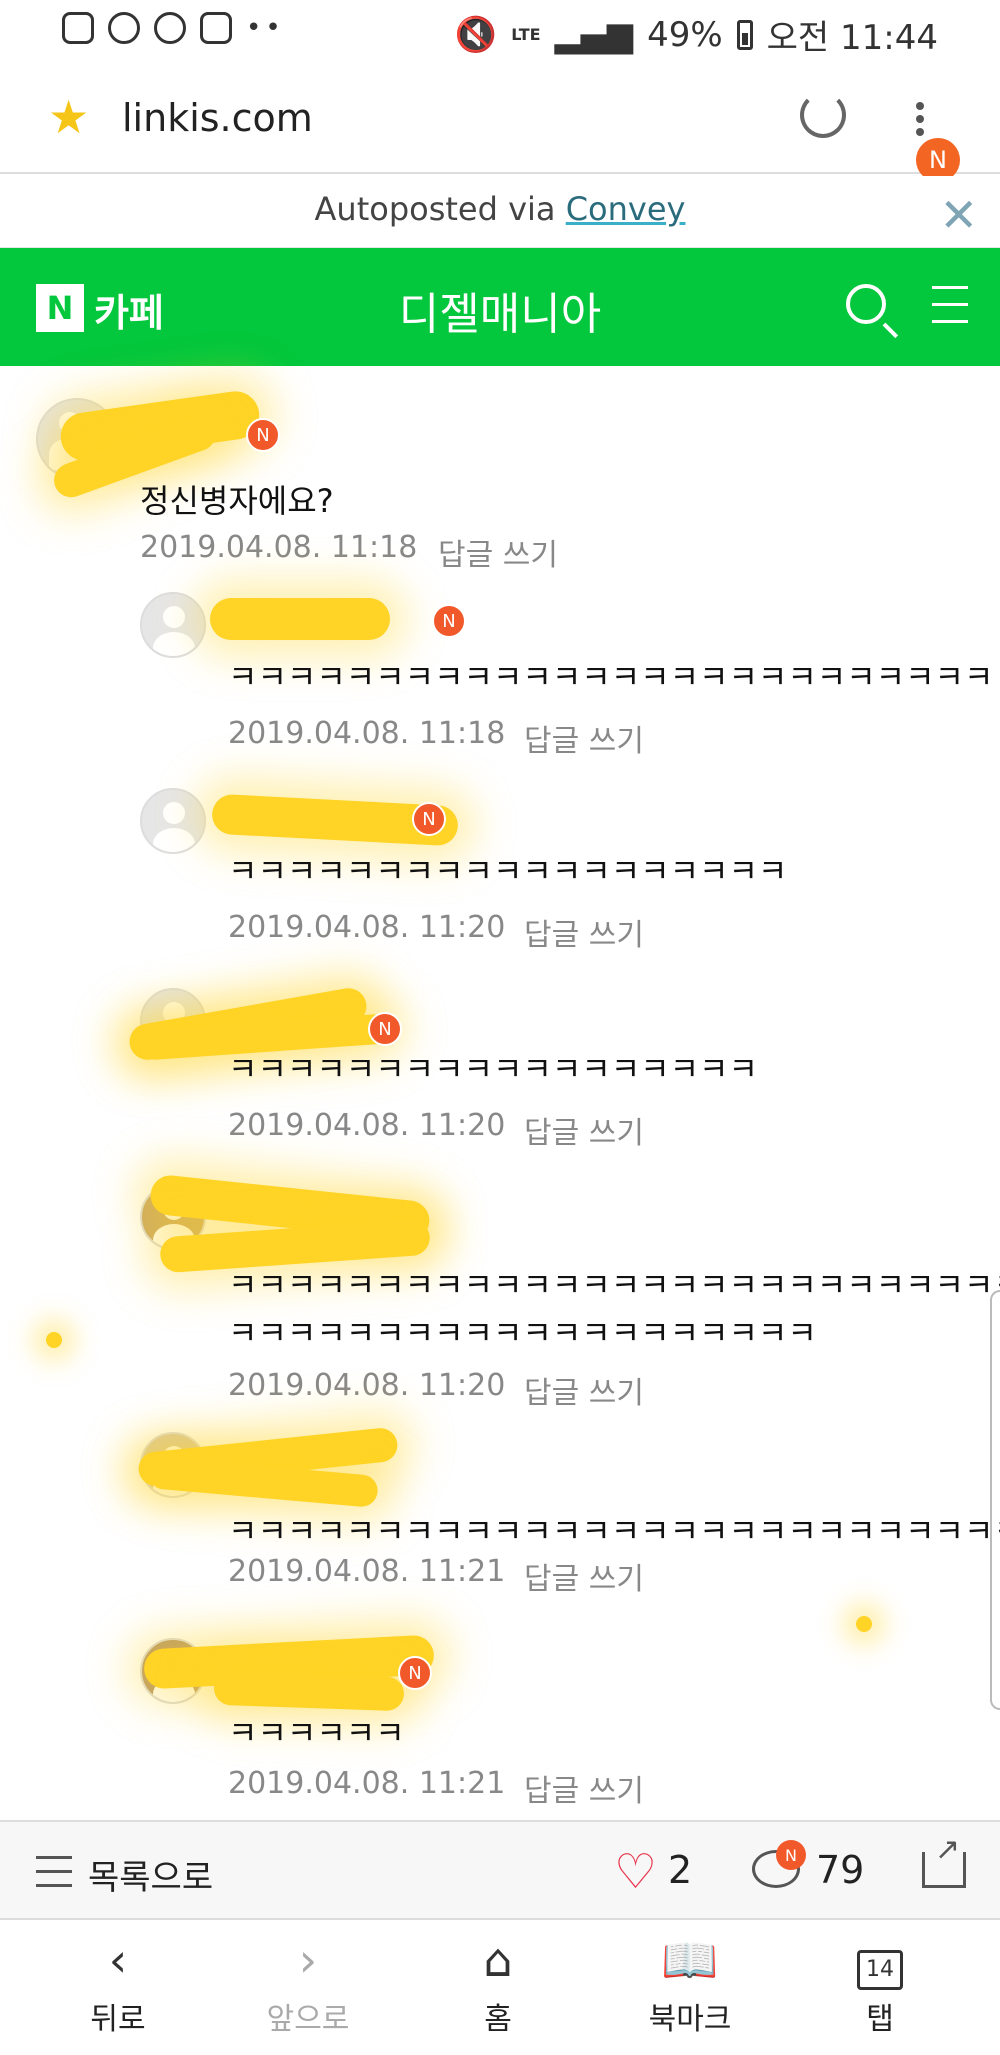 This screenshot has width=1000, height=2055. I want to click on post-action-bar: 목록으로 ♡ 2 N 79, so click(500, 1870).